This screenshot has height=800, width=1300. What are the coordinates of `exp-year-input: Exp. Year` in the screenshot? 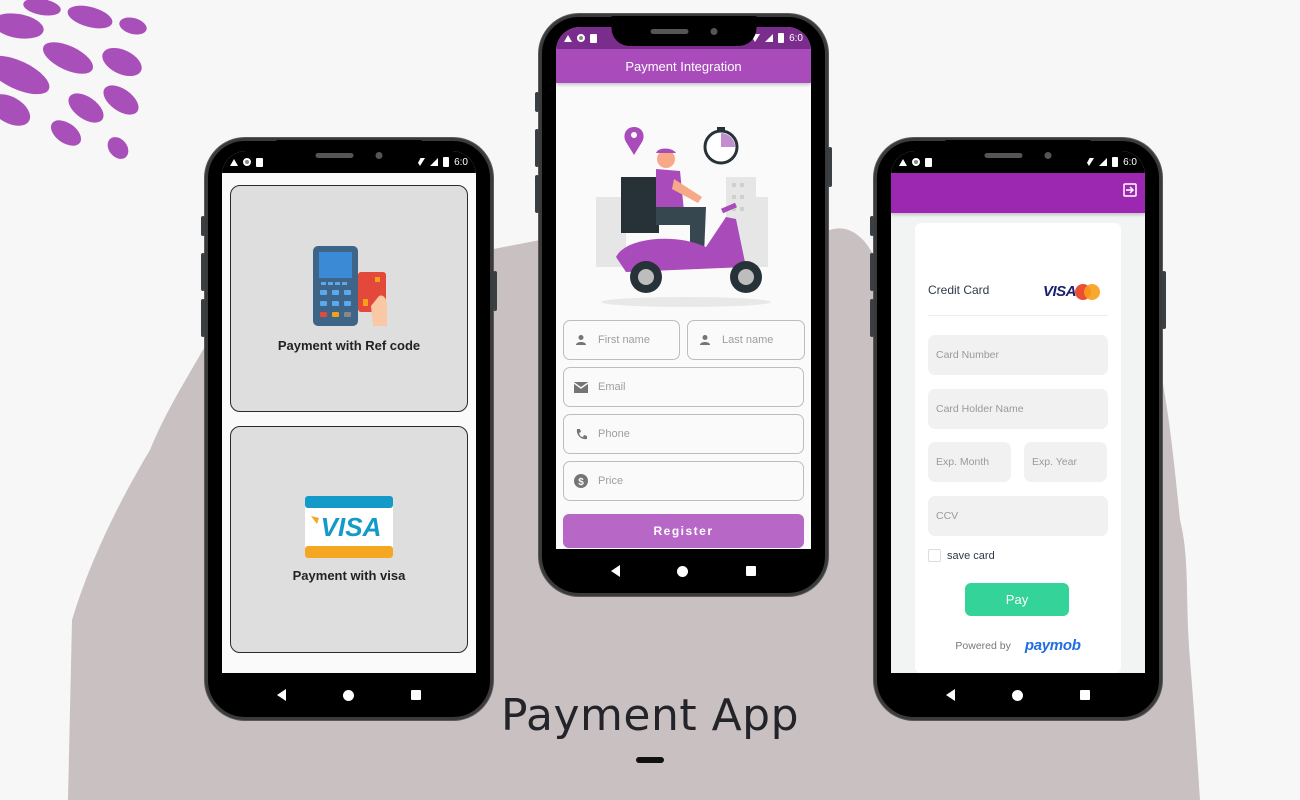 It's located at (1065, 462).